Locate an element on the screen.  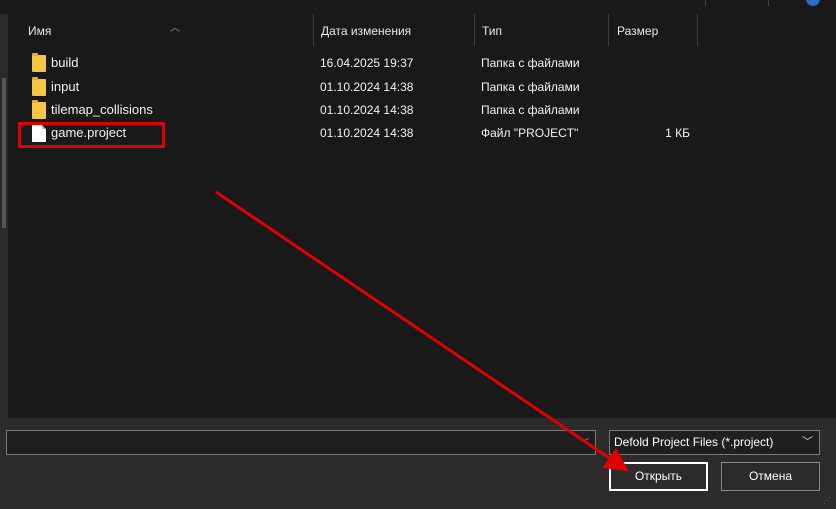
scrollbar-thumb is located at coordinates (4, 153).